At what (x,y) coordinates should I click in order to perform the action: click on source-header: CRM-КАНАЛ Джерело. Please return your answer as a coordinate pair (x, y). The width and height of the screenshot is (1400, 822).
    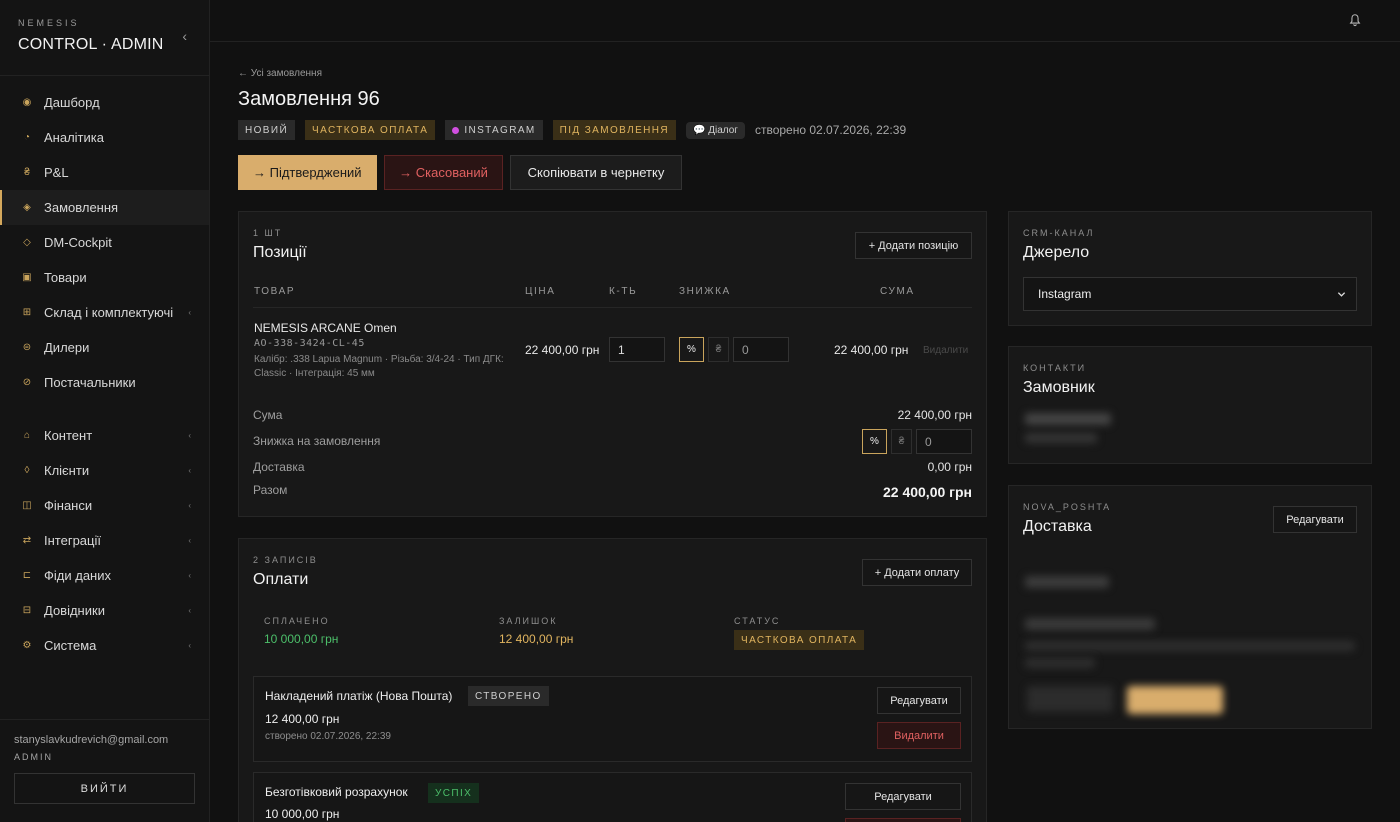
    Looking at the image, I should click on (1058, 245).